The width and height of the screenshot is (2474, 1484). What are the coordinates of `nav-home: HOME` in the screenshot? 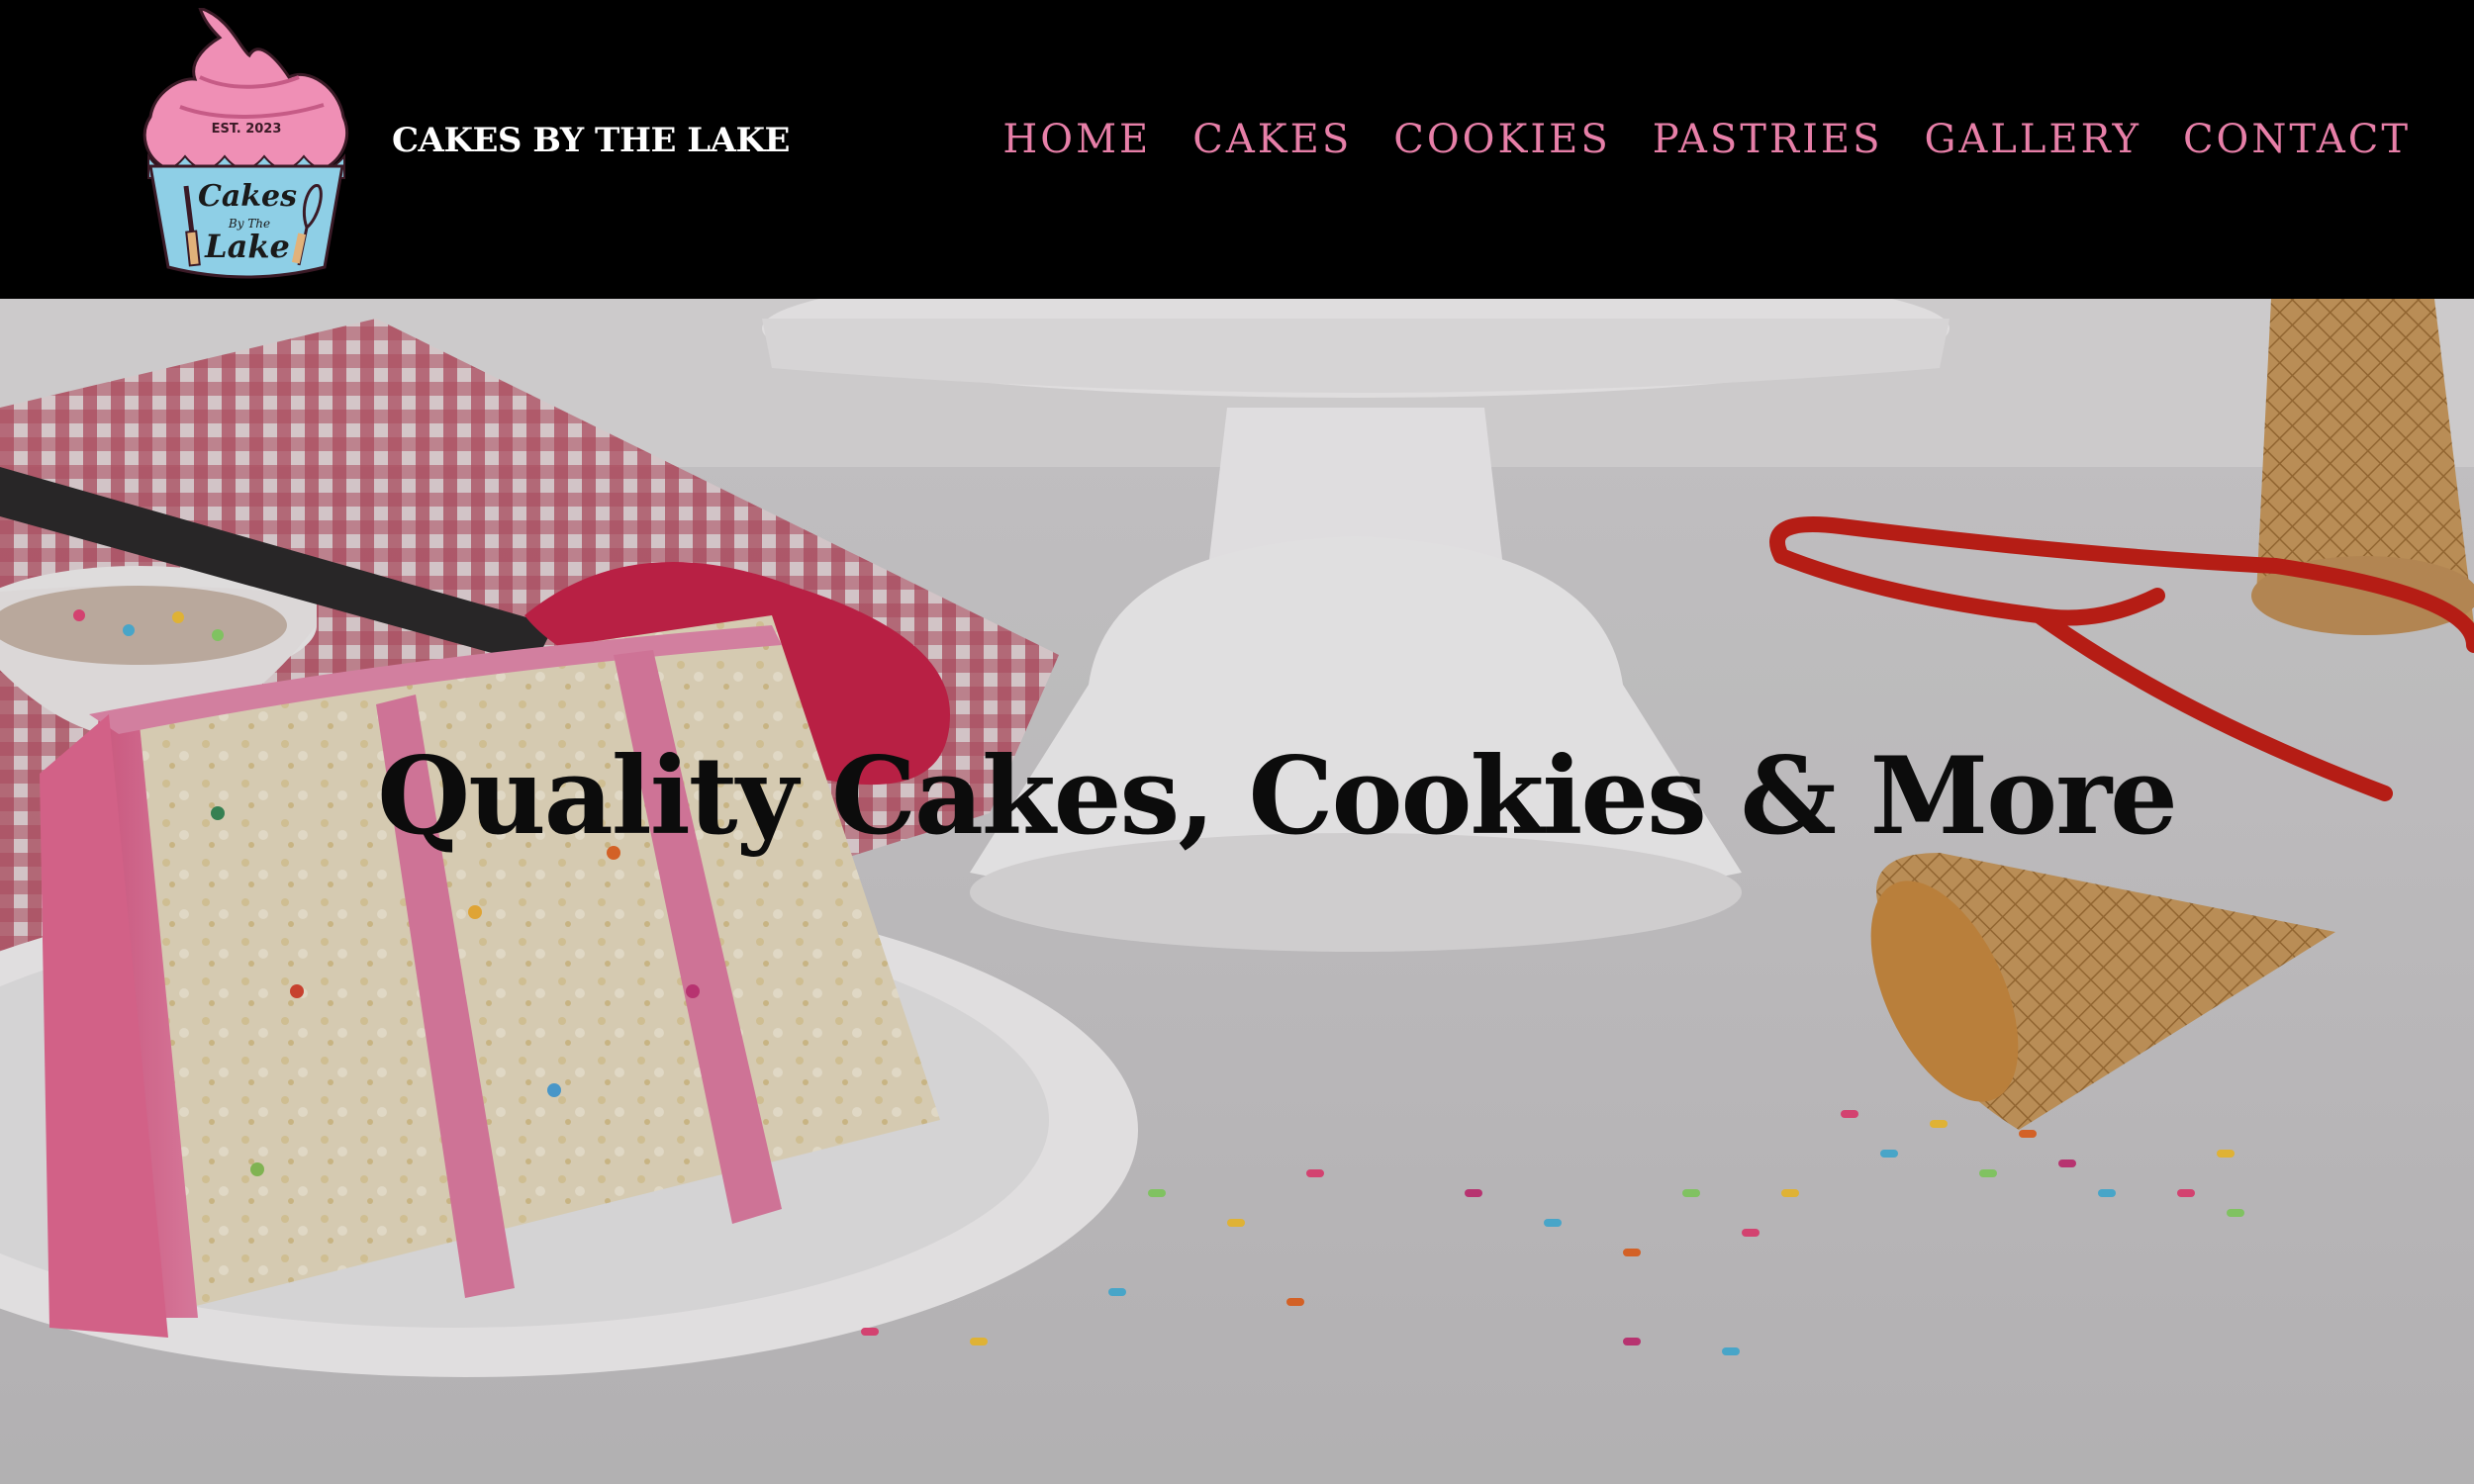 It's located at (1076, 139).